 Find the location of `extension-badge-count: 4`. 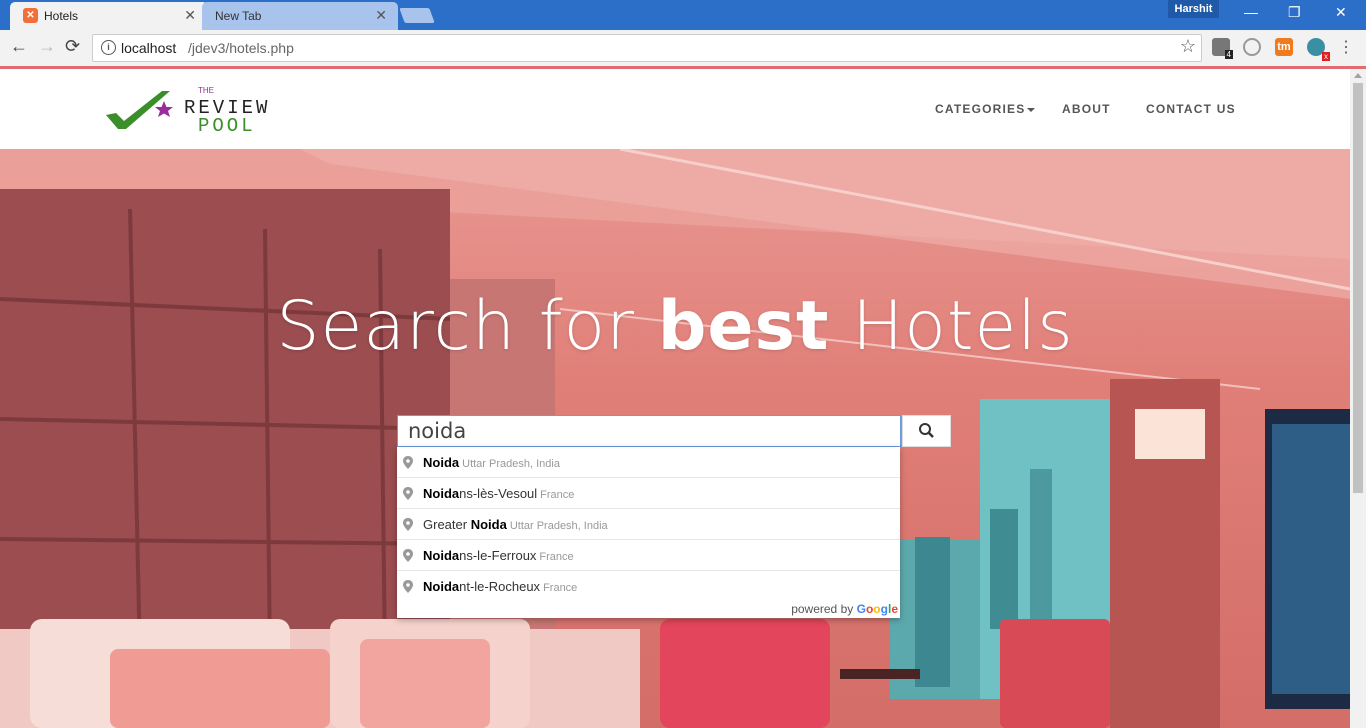

extension-badge-count: 4 is located at coordinates (1228, 54).